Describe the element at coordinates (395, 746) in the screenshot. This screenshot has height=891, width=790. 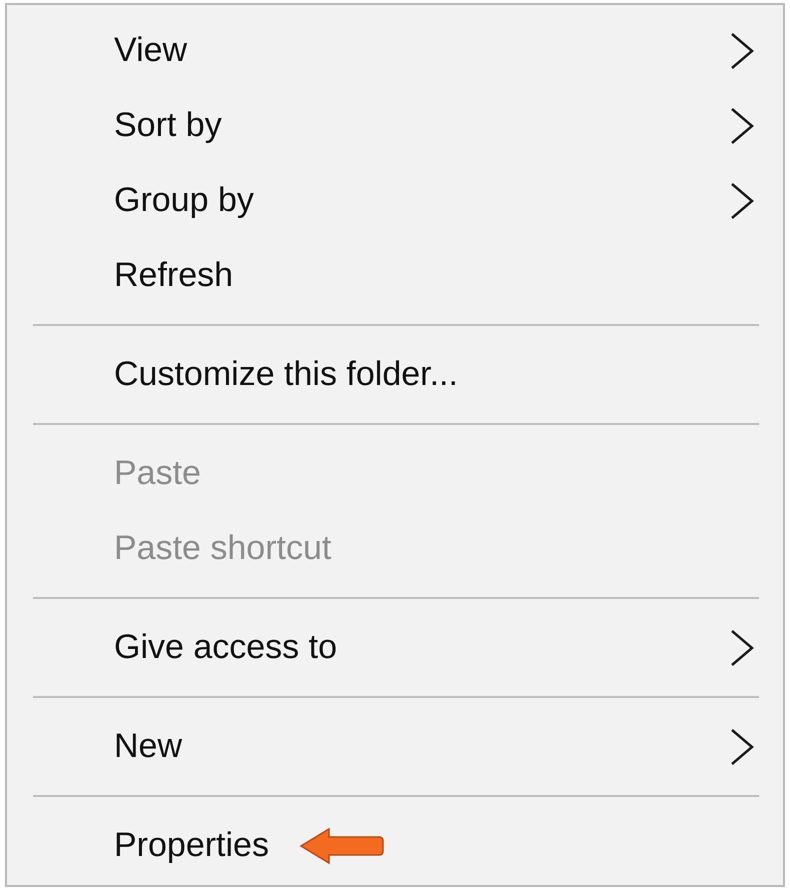
I see `menu-item: New` at that location.